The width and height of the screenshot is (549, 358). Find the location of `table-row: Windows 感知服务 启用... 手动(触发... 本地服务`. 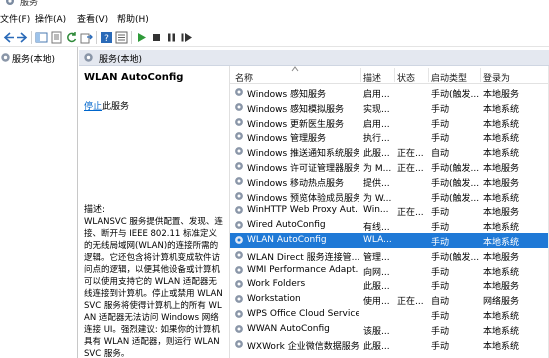

table-row: Windows 感知服务 启用... 手动(触发... 本地服务 is located at coordinates (389, 92).